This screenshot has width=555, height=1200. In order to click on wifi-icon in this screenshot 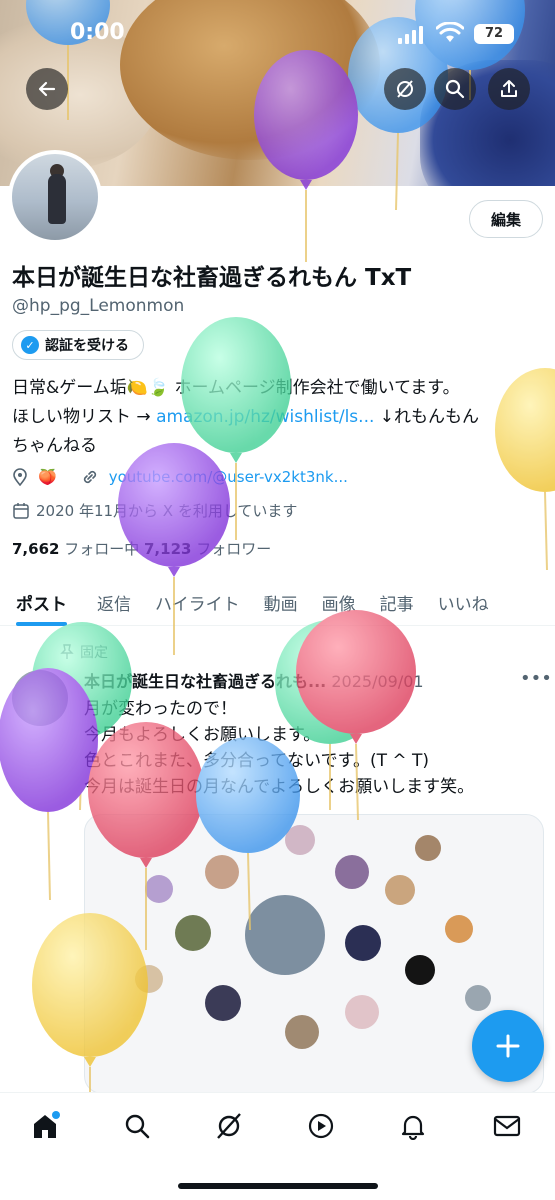, I will do `click(450, 32)`.